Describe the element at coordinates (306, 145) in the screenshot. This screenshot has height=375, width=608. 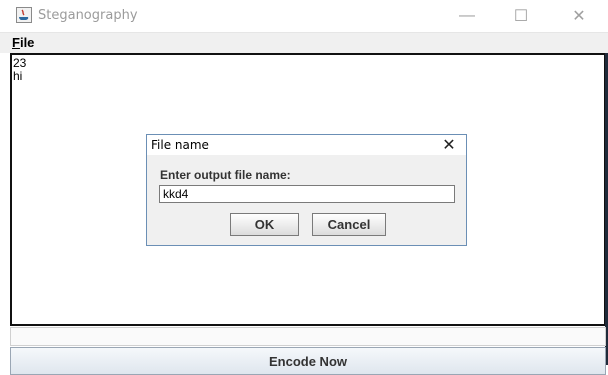
I see `dialog-titlebar: File name ✕` at that location.